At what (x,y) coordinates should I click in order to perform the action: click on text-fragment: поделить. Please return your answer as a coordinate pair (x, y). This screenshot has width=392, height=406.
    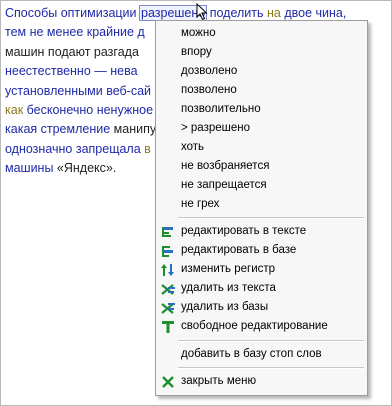
    Looking at the image, I should click on (236, 13).